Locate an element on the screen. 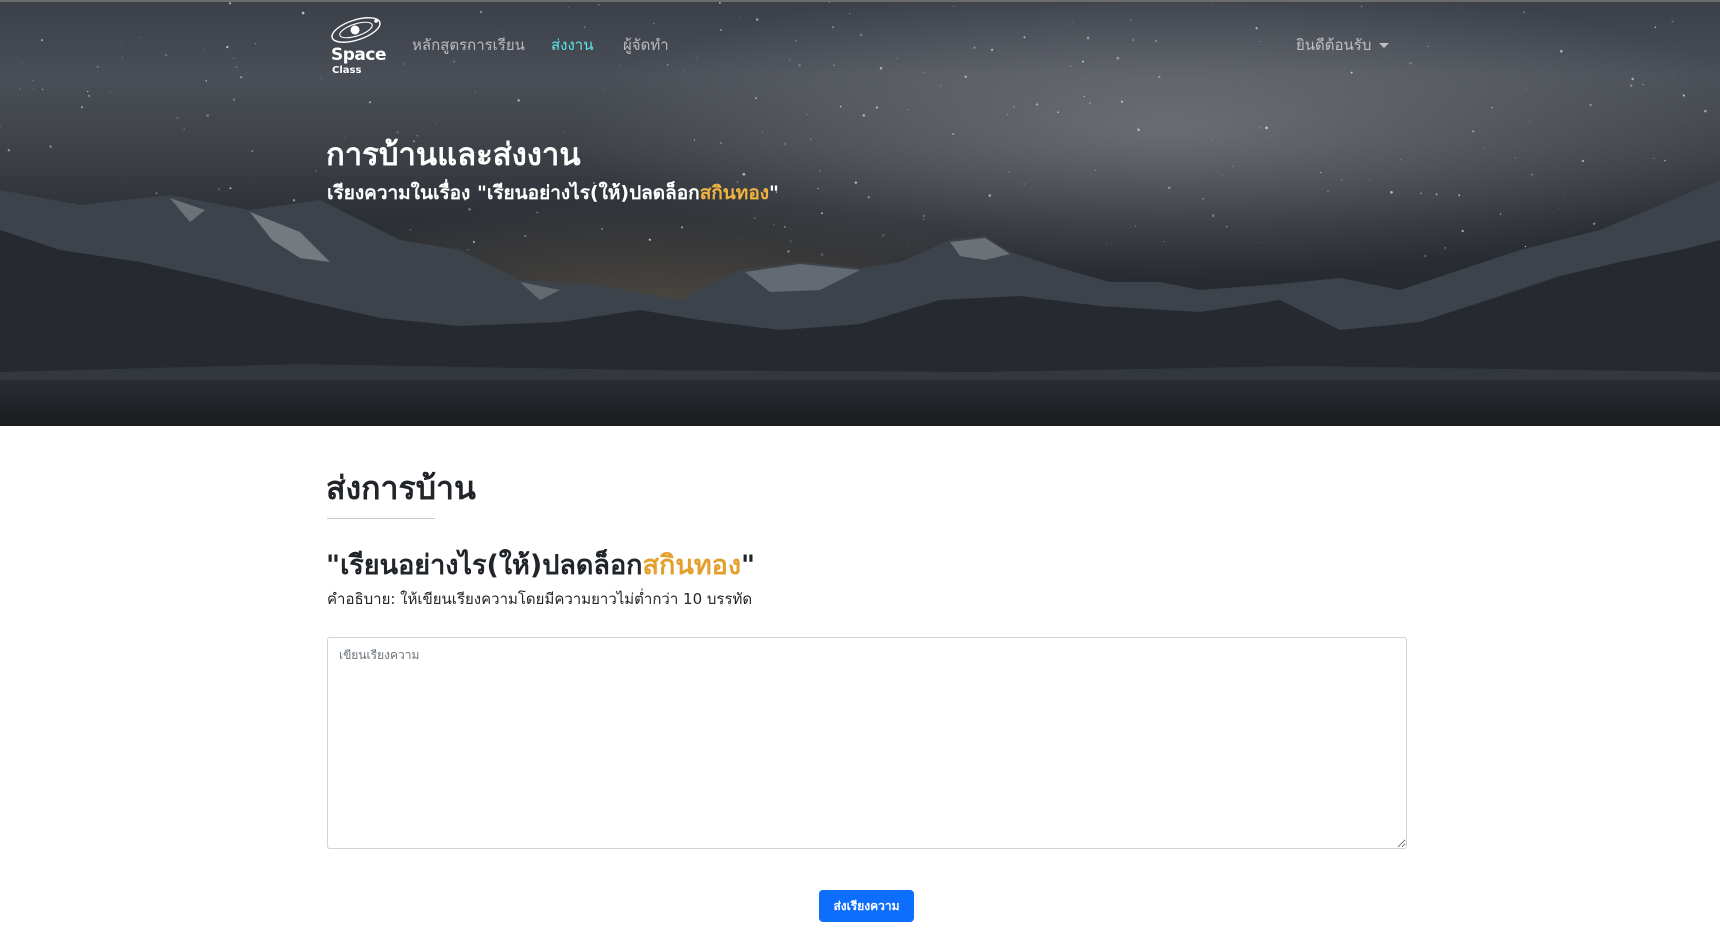 The height and width of the screenshot is (943, 1720). topic-accent: สกินทอง is located at coordinates (692, 565).